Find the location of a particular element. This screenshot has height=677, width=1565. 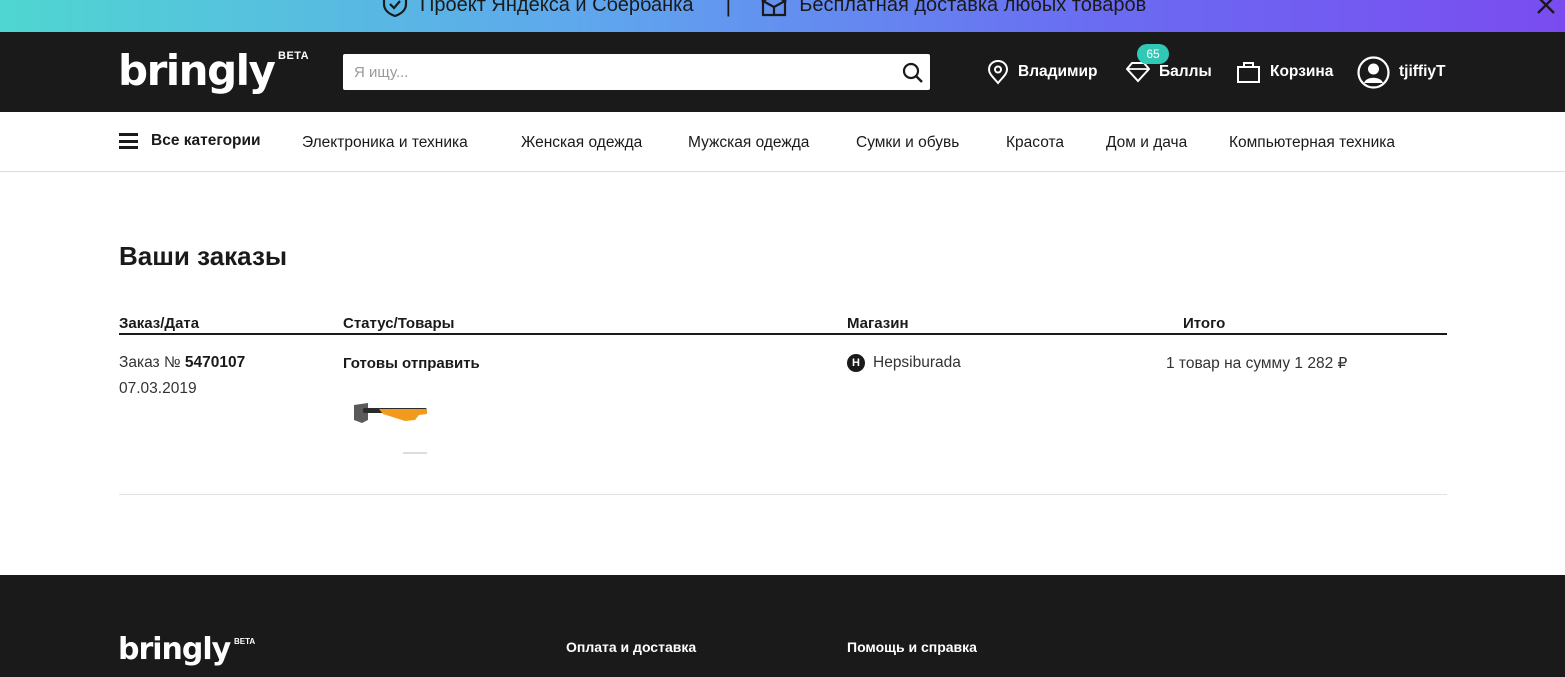

cart-link: Корзина is located at coordinates (1284, 72).